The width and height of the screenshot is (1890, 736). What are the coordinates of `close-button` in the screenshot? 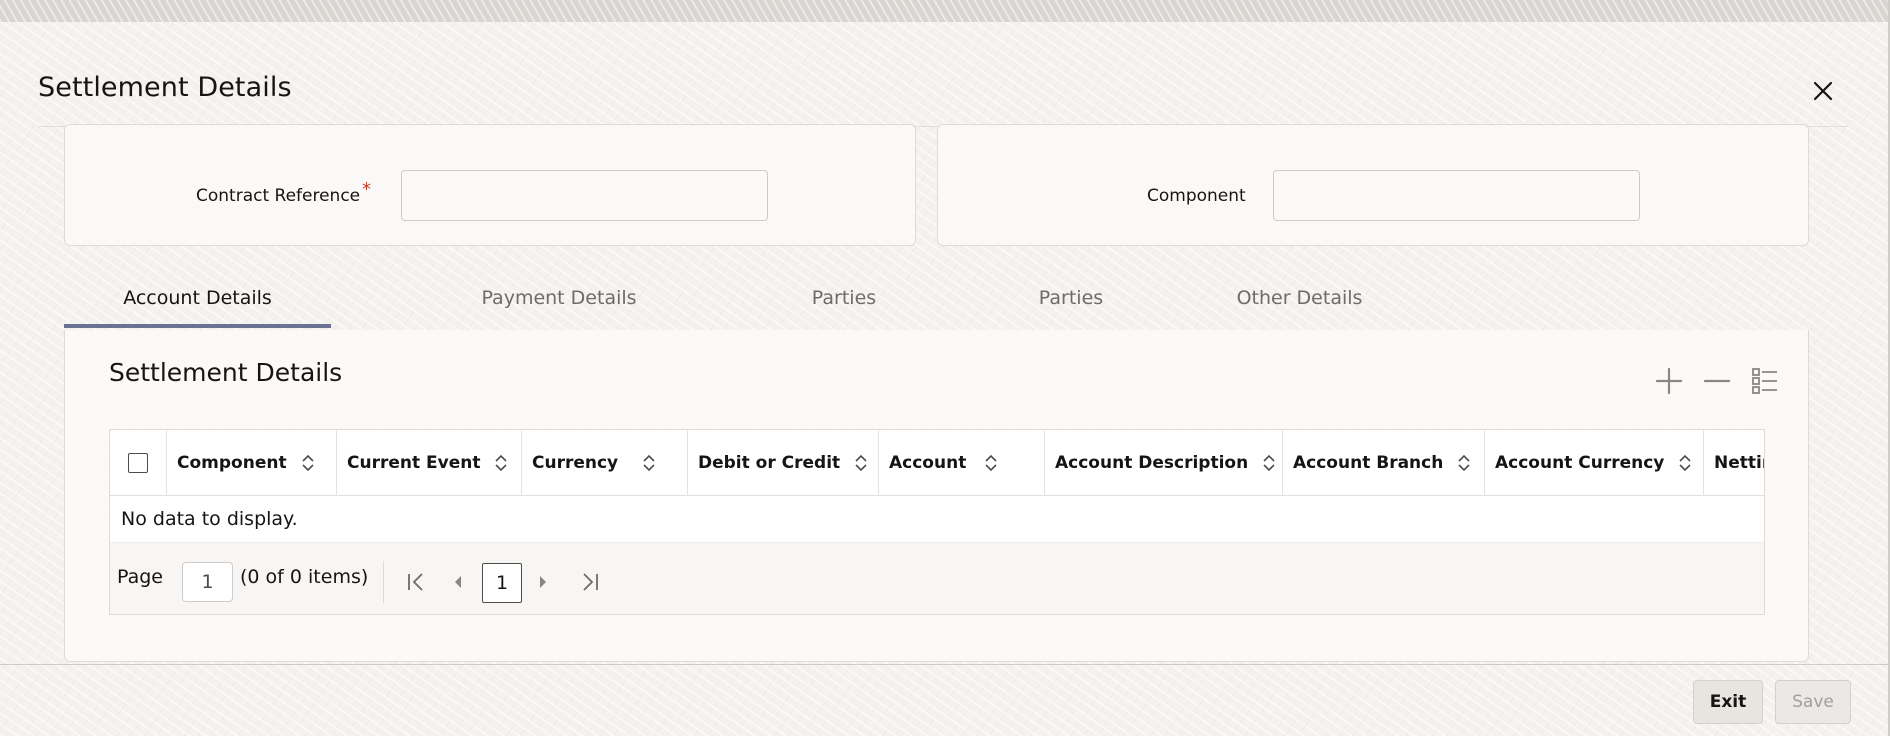 It's located at (1823, 91).